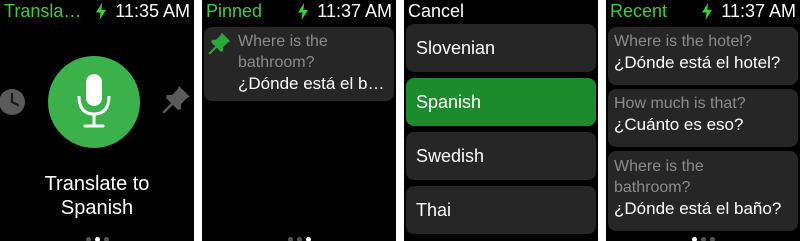  What do you see at coordinates (97, 184) in the screenshot?
I see `translate-to-label: Translate to` at bounding box center [97, 184].